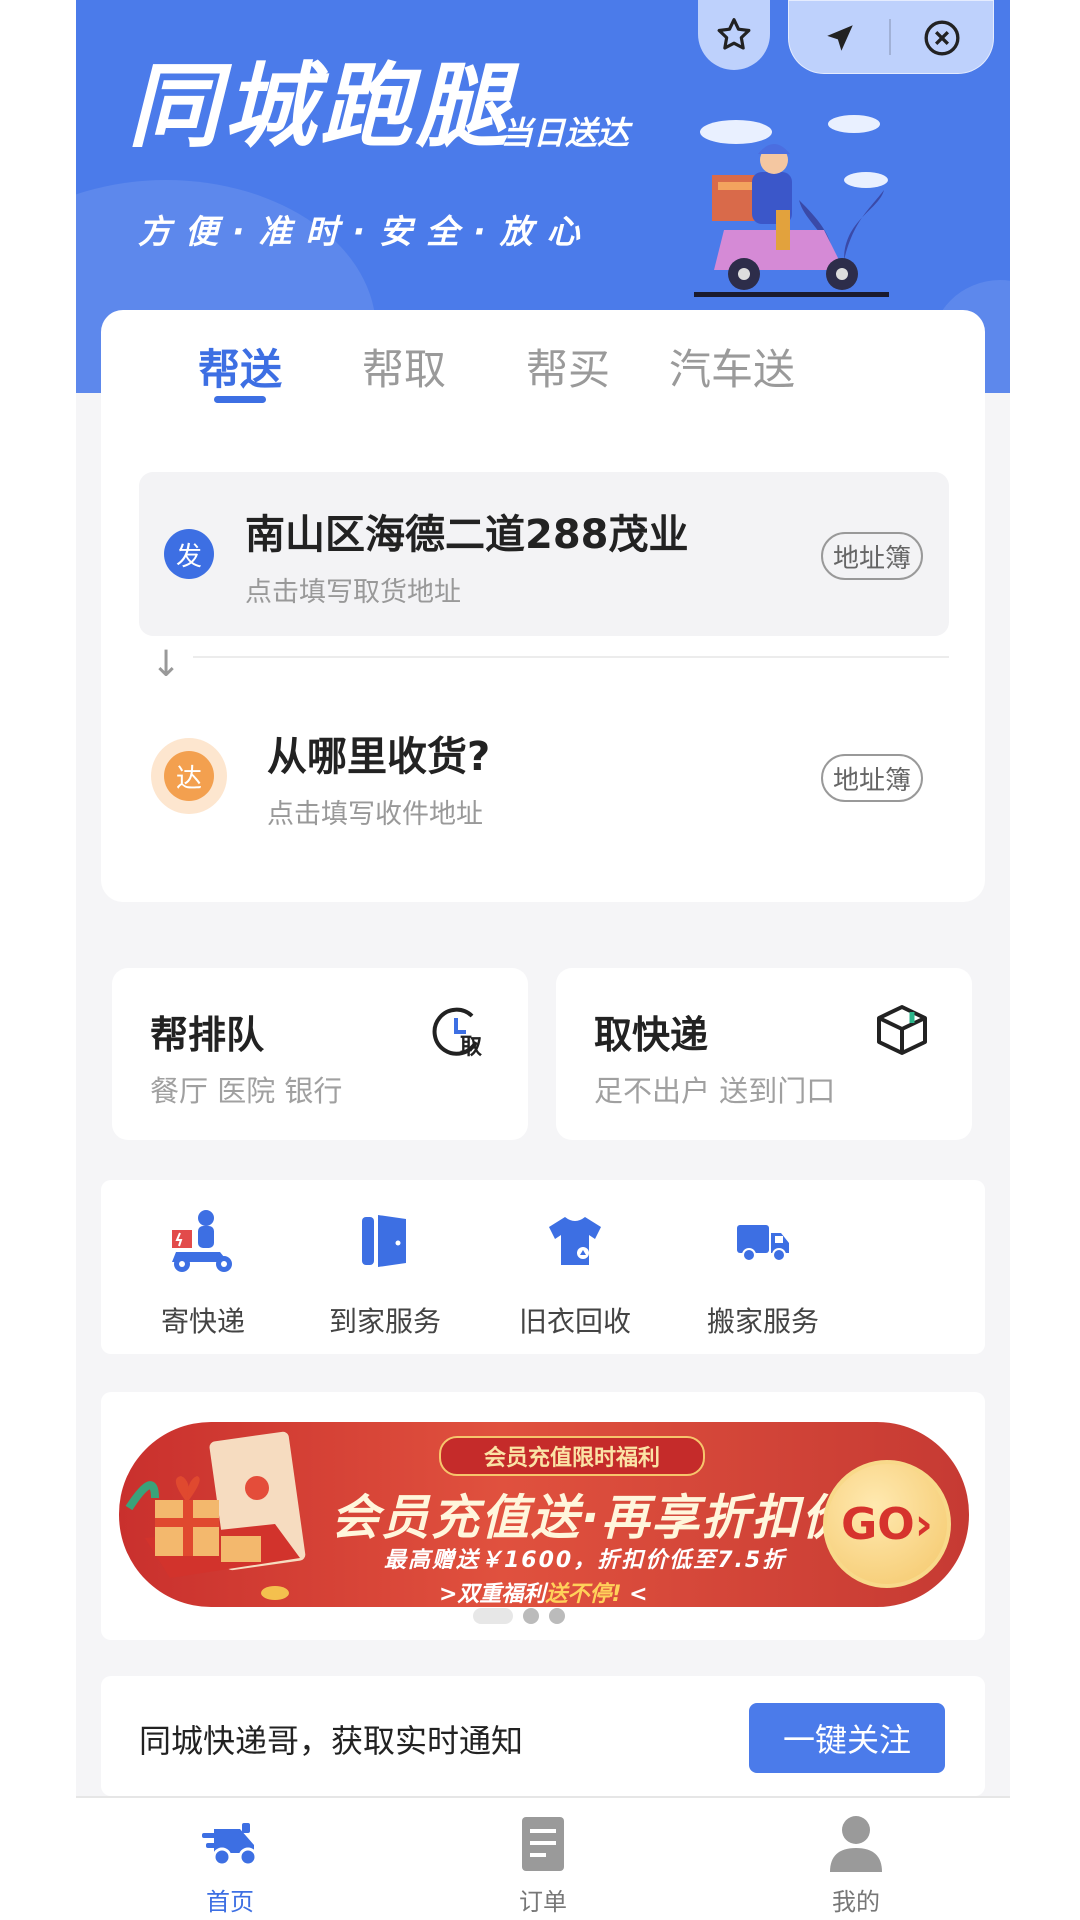 The image size is (1080, 1920). What do you see at coordinates (887, 1524) in the screenshot?
I see `go-button: GO›` at bounding box center [887, 1524].